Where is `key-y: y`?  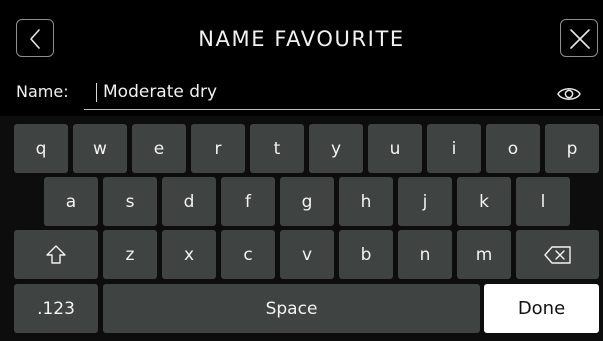
key-y: y is located at coordinates (336, 148).